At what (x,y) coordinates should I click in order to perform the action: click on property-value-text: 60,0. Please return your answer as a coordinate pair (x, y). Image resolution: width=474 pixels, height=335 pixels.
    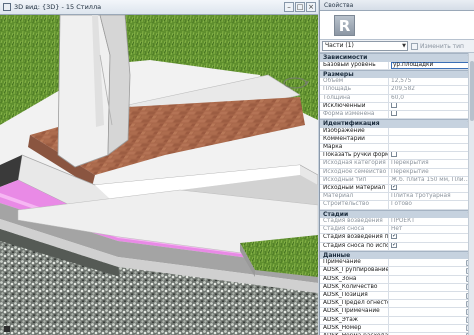
    Looking at the image, I should click on (397, 97).